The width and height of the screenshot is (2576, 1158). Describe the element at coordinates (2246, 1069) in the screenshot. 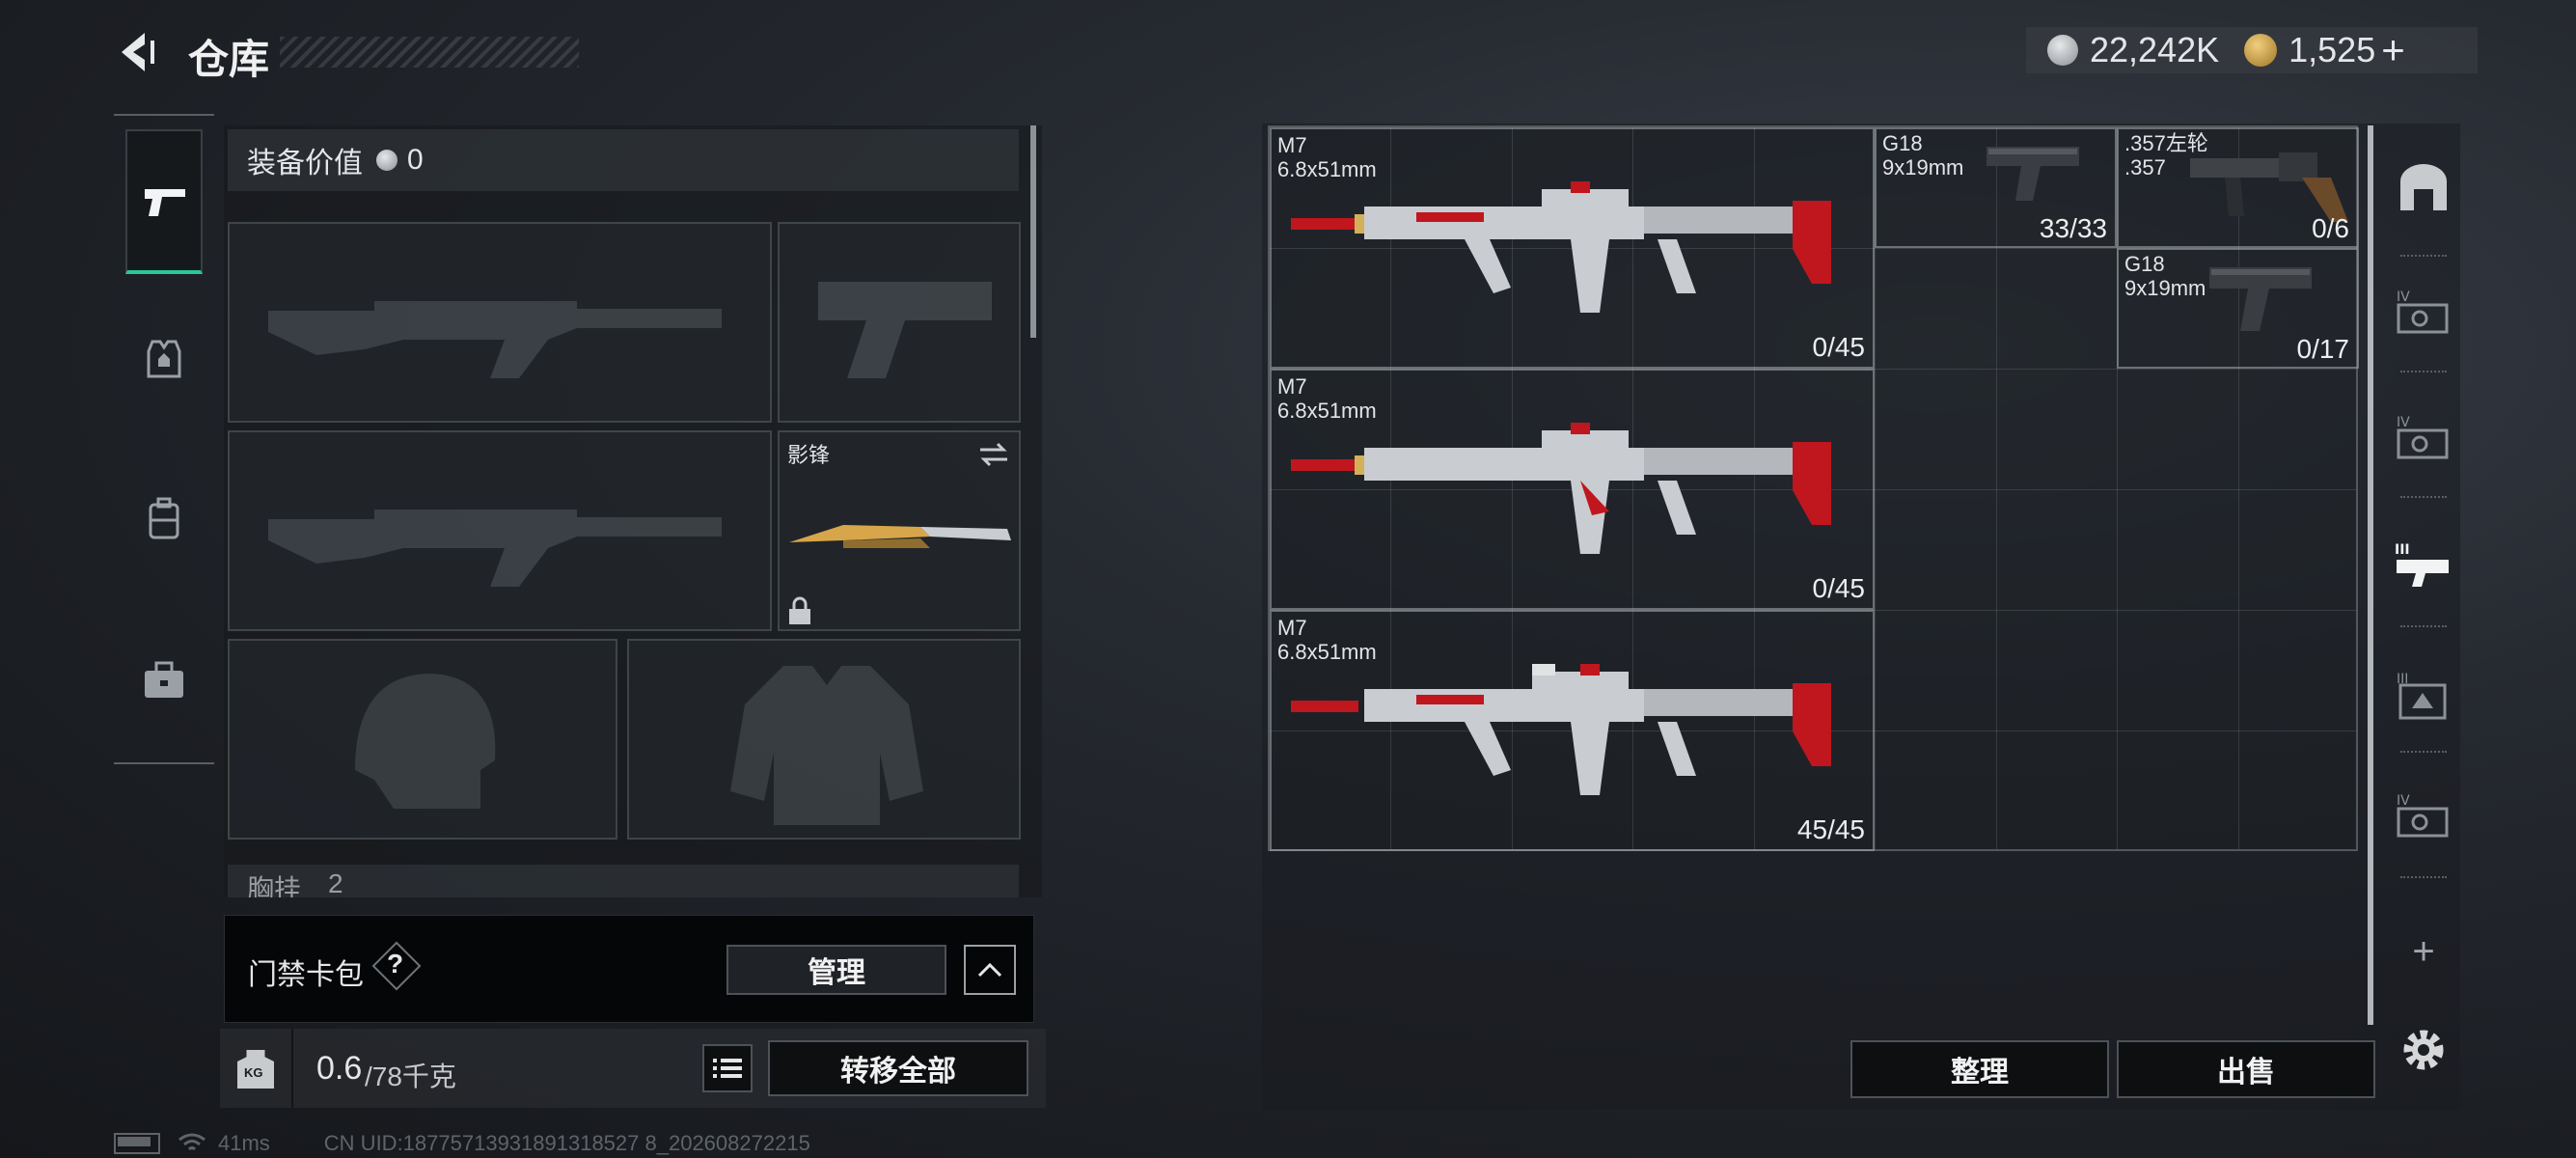

I see `sell-button: 出售` at that location.